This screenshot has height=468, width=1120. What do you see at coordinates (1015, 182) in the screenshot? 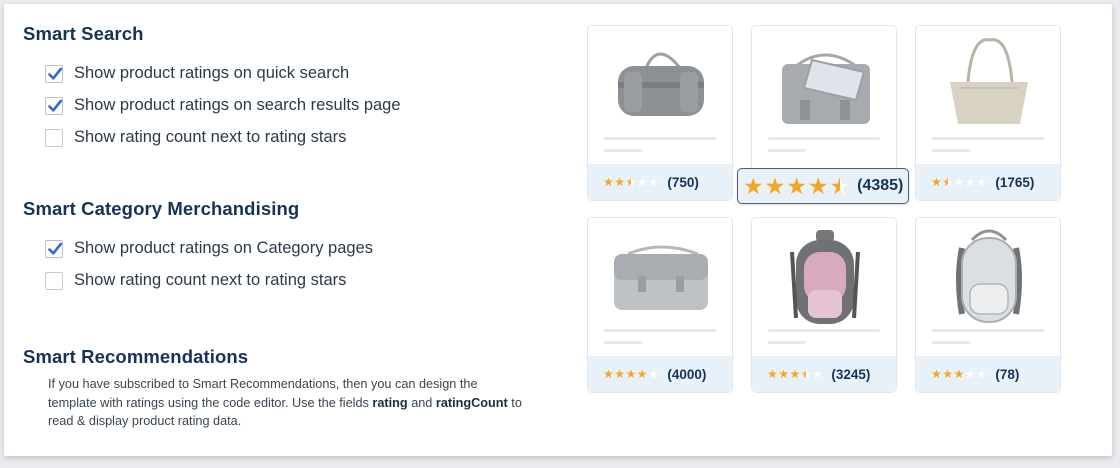
I see `rating-count: (1765)` at bounding box center [1015, 182].